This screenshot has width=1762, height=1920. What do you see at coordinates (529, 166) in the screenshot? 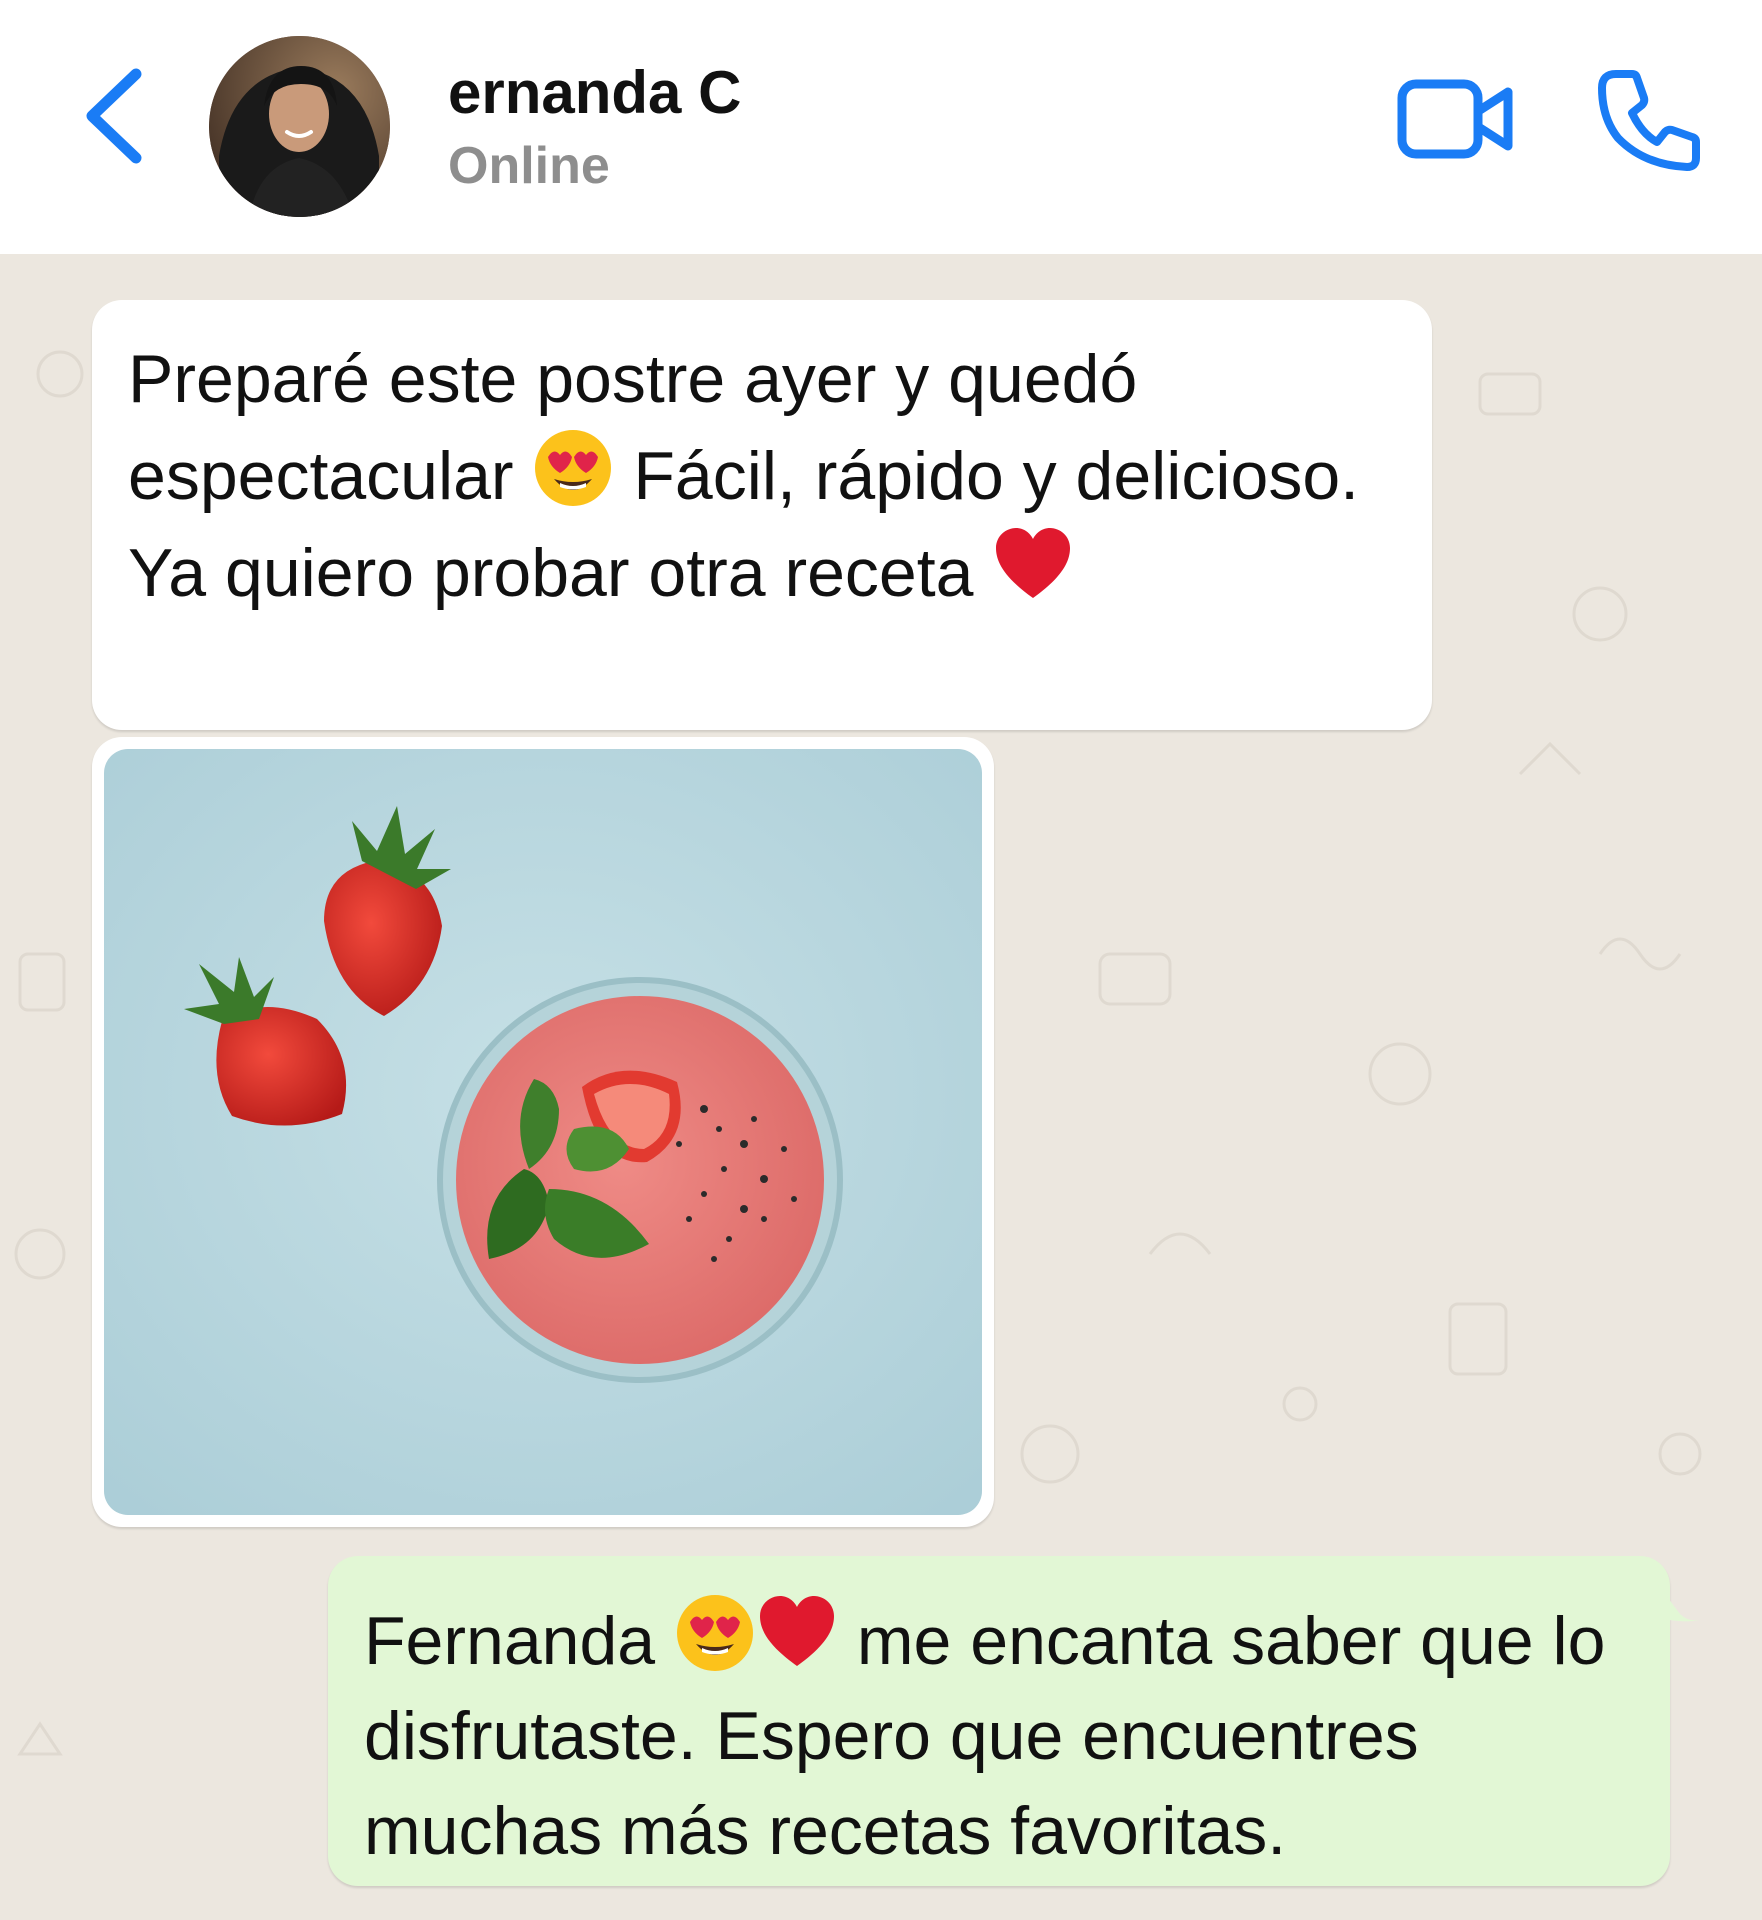
I see `contact-status: Online` at bounding box center [529, 166].